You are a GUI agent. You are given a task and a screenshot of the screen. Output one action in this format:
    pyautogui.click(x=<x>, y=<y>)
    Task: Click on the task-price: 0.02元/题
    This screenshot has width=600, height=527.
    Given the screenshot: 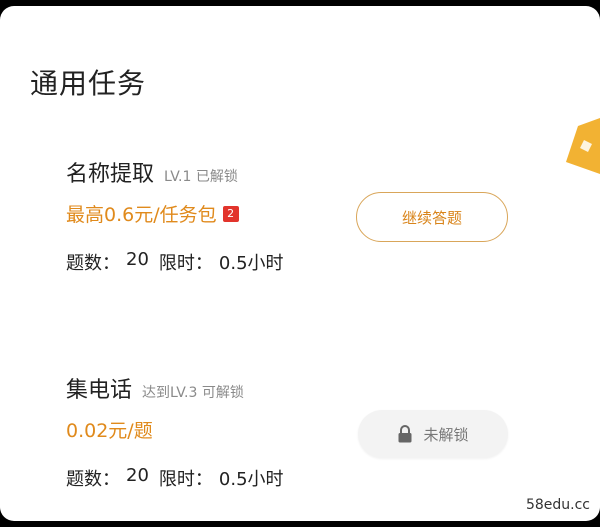 What is the action you would take?
    pyautogui.click(x=326, y=429)
    